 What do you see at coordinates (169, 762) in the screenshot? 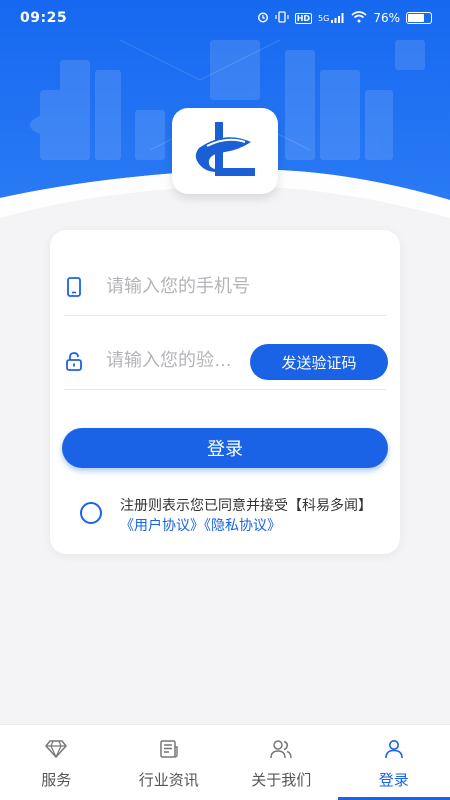
I see `tab-industry-news: 行业资讯` at bounding box center [169, 762].